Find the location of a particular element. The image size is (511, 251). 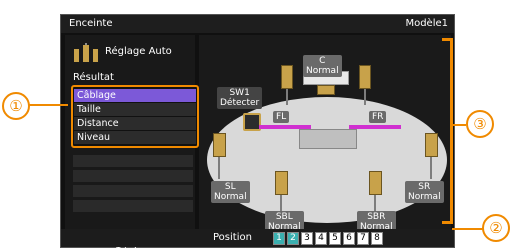

surround-back-right-speaker-icon is located at coordinates (375, 183).